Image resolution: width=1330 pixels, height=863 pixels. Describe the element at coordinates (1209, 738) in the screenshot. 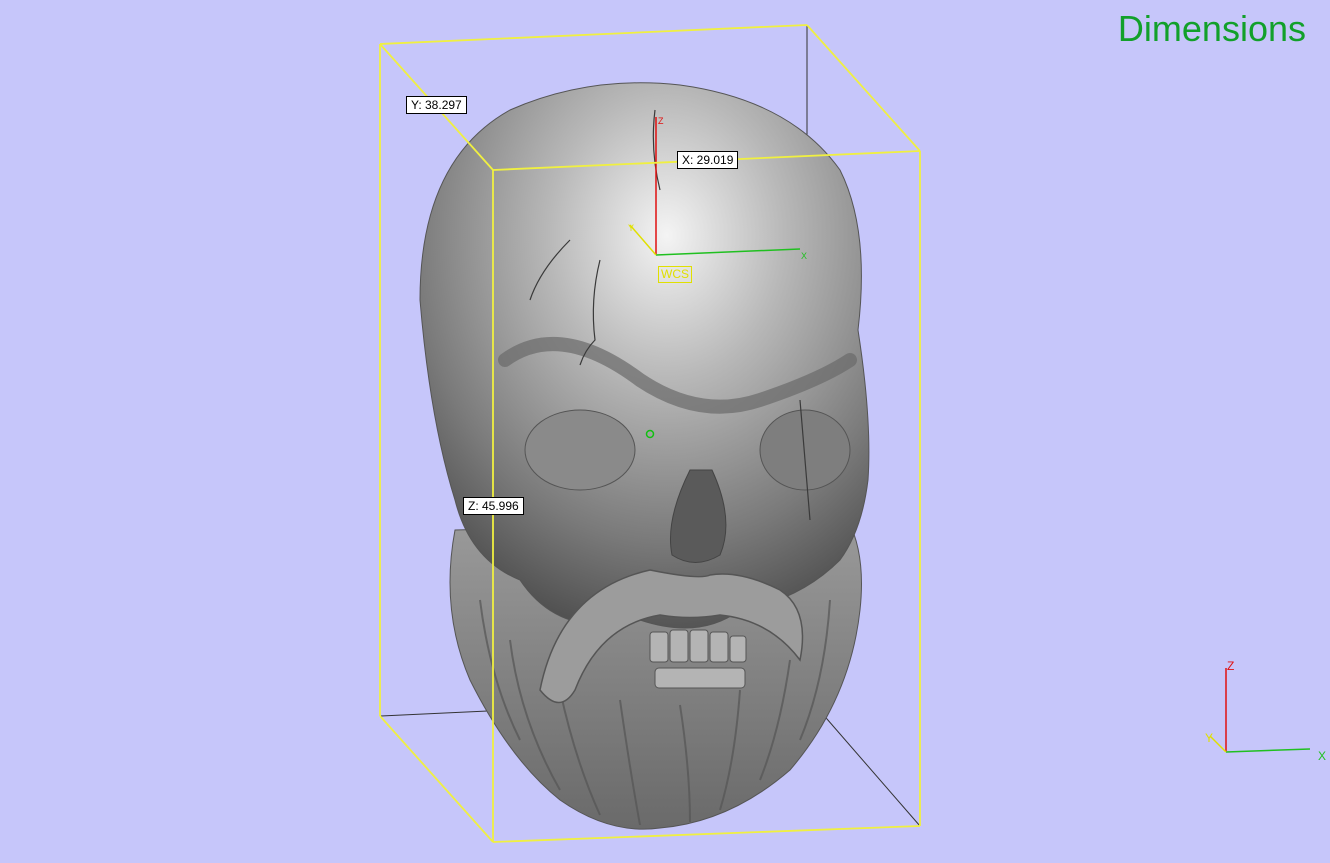

I see `triad-y-label: Y` at that location.